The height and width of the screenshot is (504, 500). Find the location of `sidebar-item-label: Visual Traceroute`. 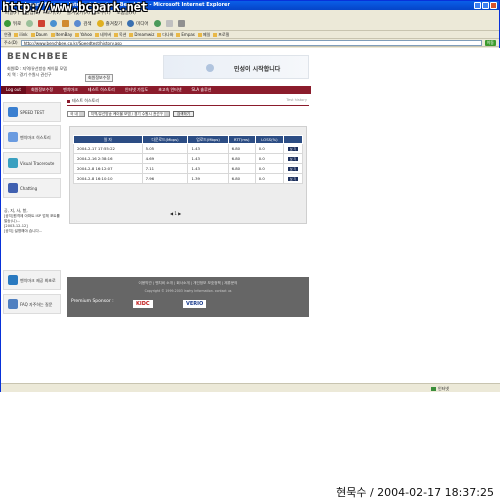

sidebar-item-label: Visual Traceroute is located at coordinates (37, 163).